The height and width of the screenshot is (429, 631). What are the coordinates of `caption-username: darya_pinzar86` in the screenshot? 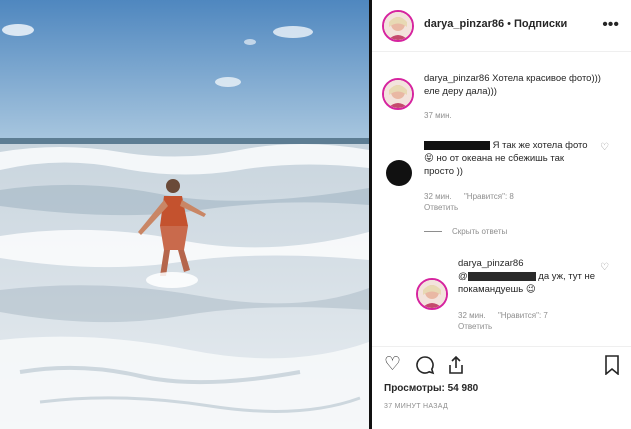 It's located at (457, 78).